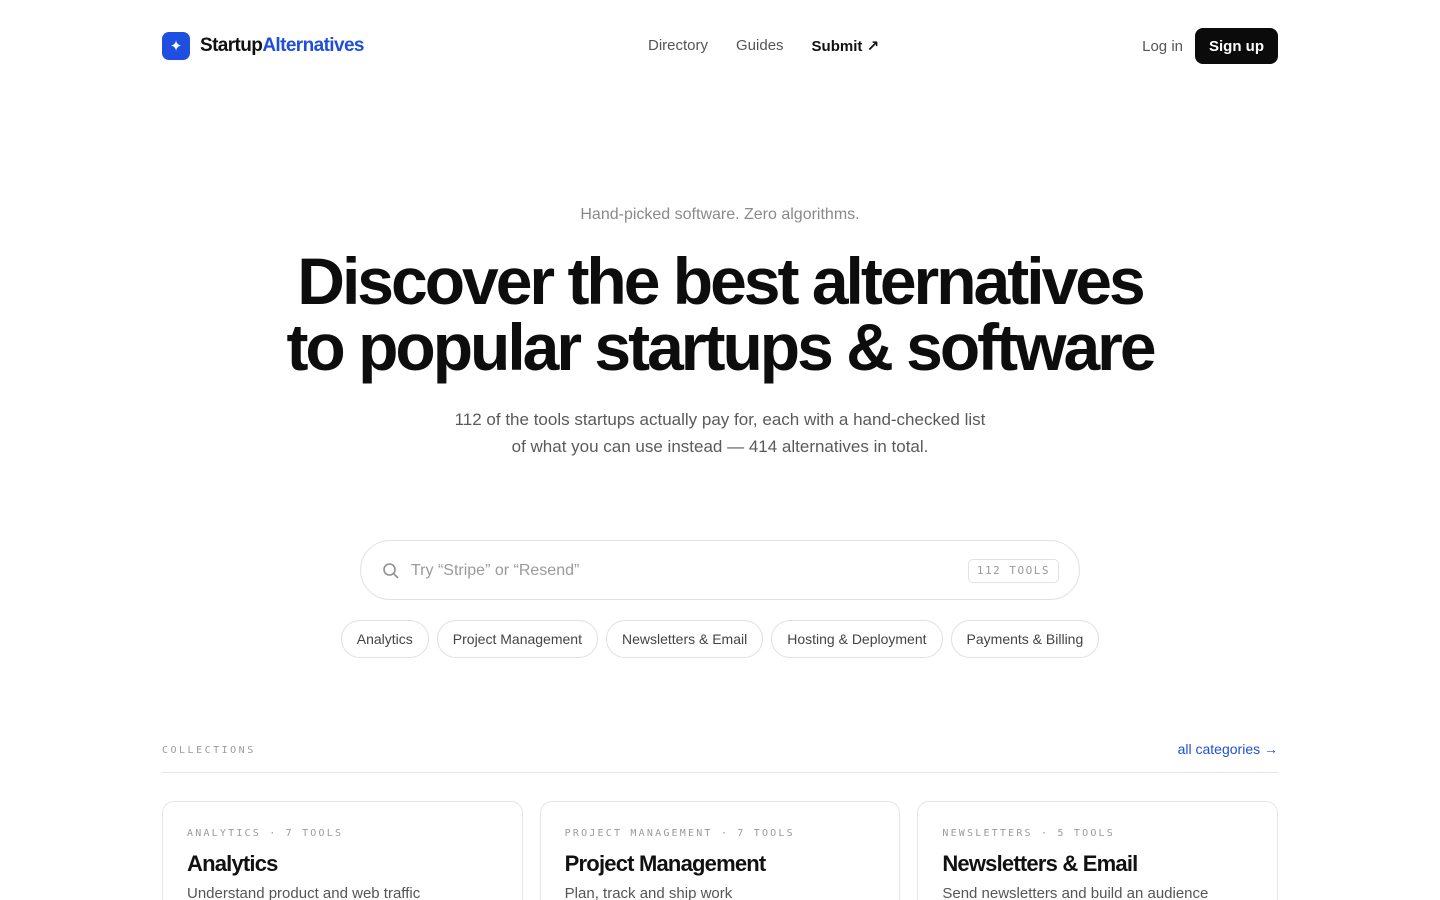 The width and height of the screenshot is (1440, 900). What do you see at coordinates (1236, 46) in the screenshot?
I see `signup-button: Sign up` at bounding box center [1236, 46].